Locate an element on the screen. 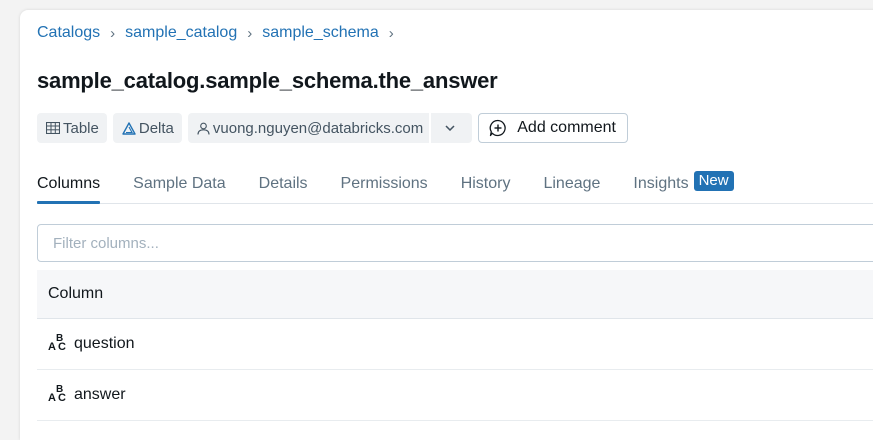  new-badge: New is located at coordinates (713, 181).